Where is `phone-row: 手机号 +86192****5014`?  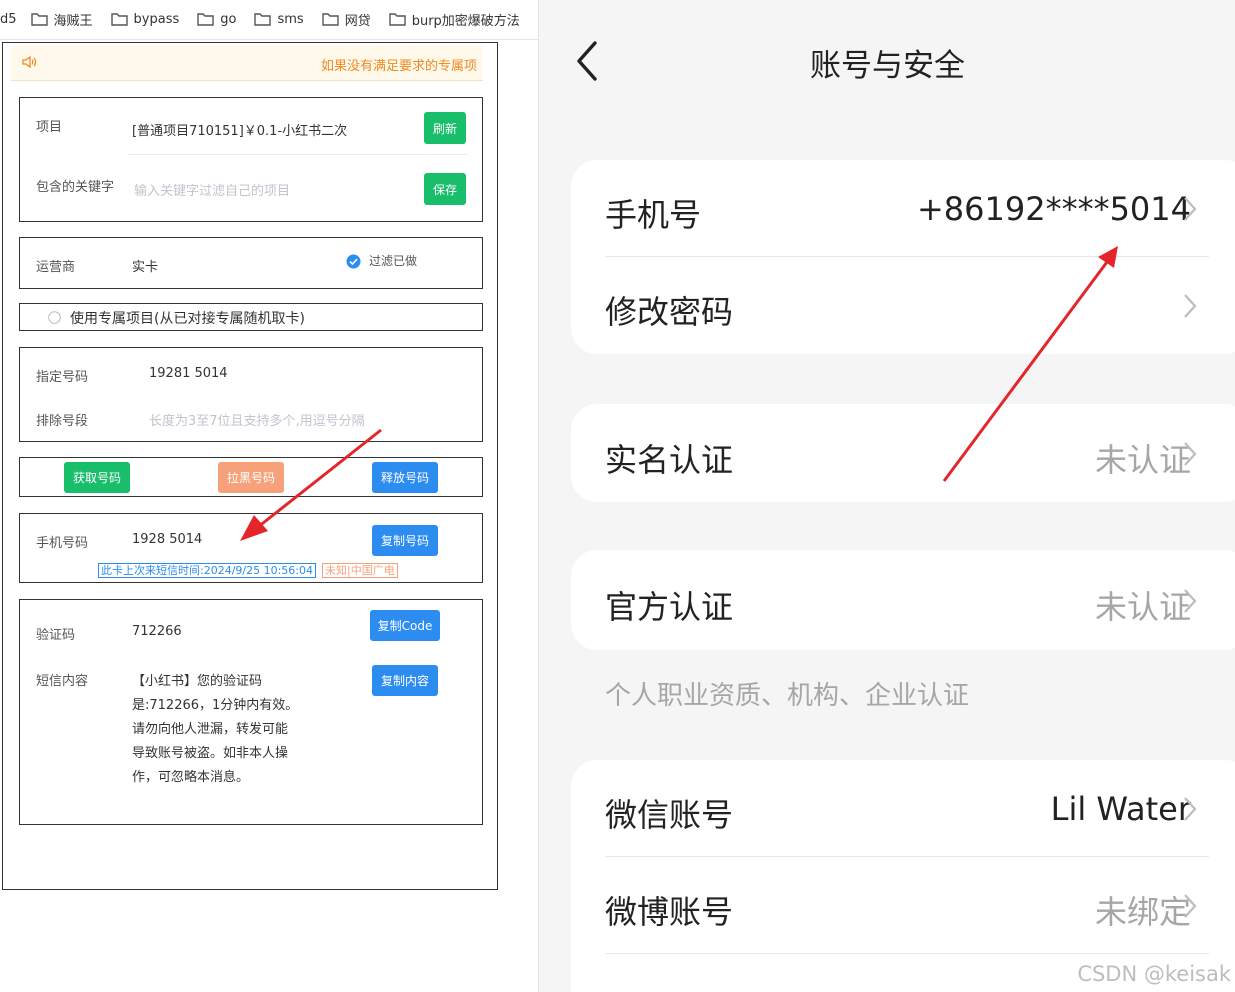
phone-row: 手机号 +86192****5014 is located at coordinates (903, 208).